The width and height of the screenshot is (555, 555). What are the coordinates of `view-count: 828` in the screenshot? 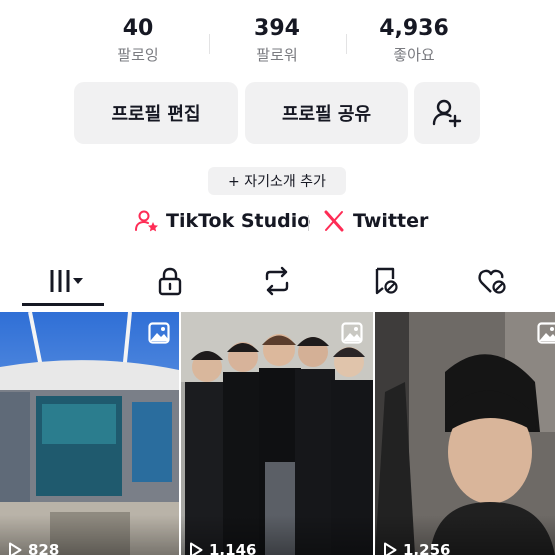 It's located at (33, 548).